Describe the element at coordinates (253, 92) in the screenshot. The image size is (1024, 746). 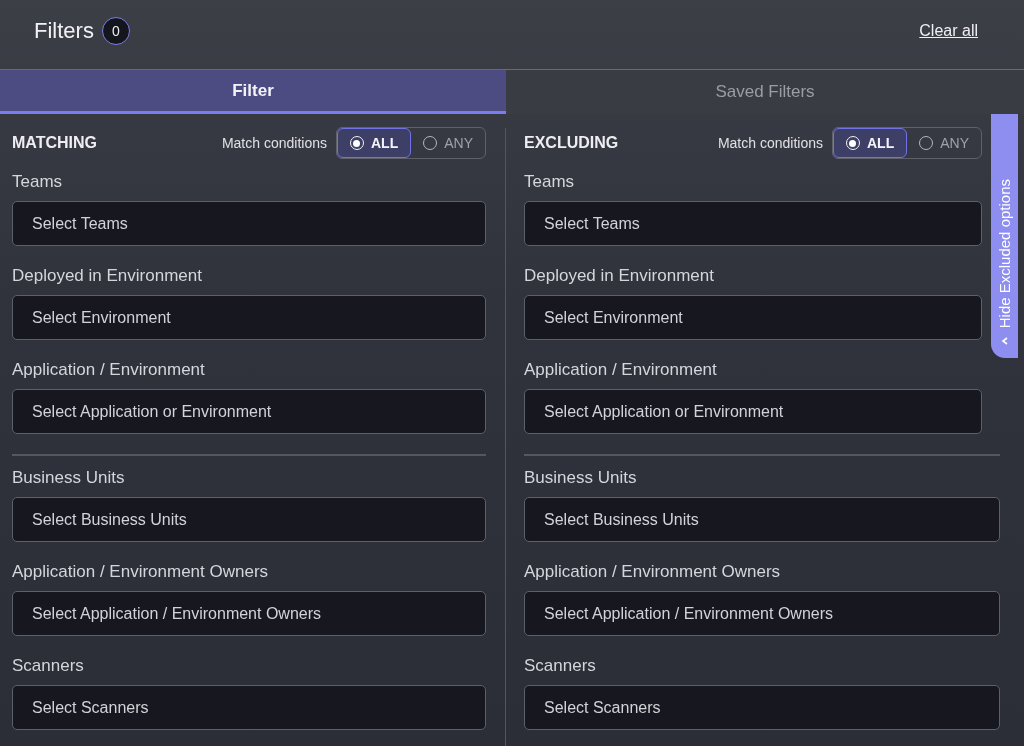
I see `tab: Filter` at that location.